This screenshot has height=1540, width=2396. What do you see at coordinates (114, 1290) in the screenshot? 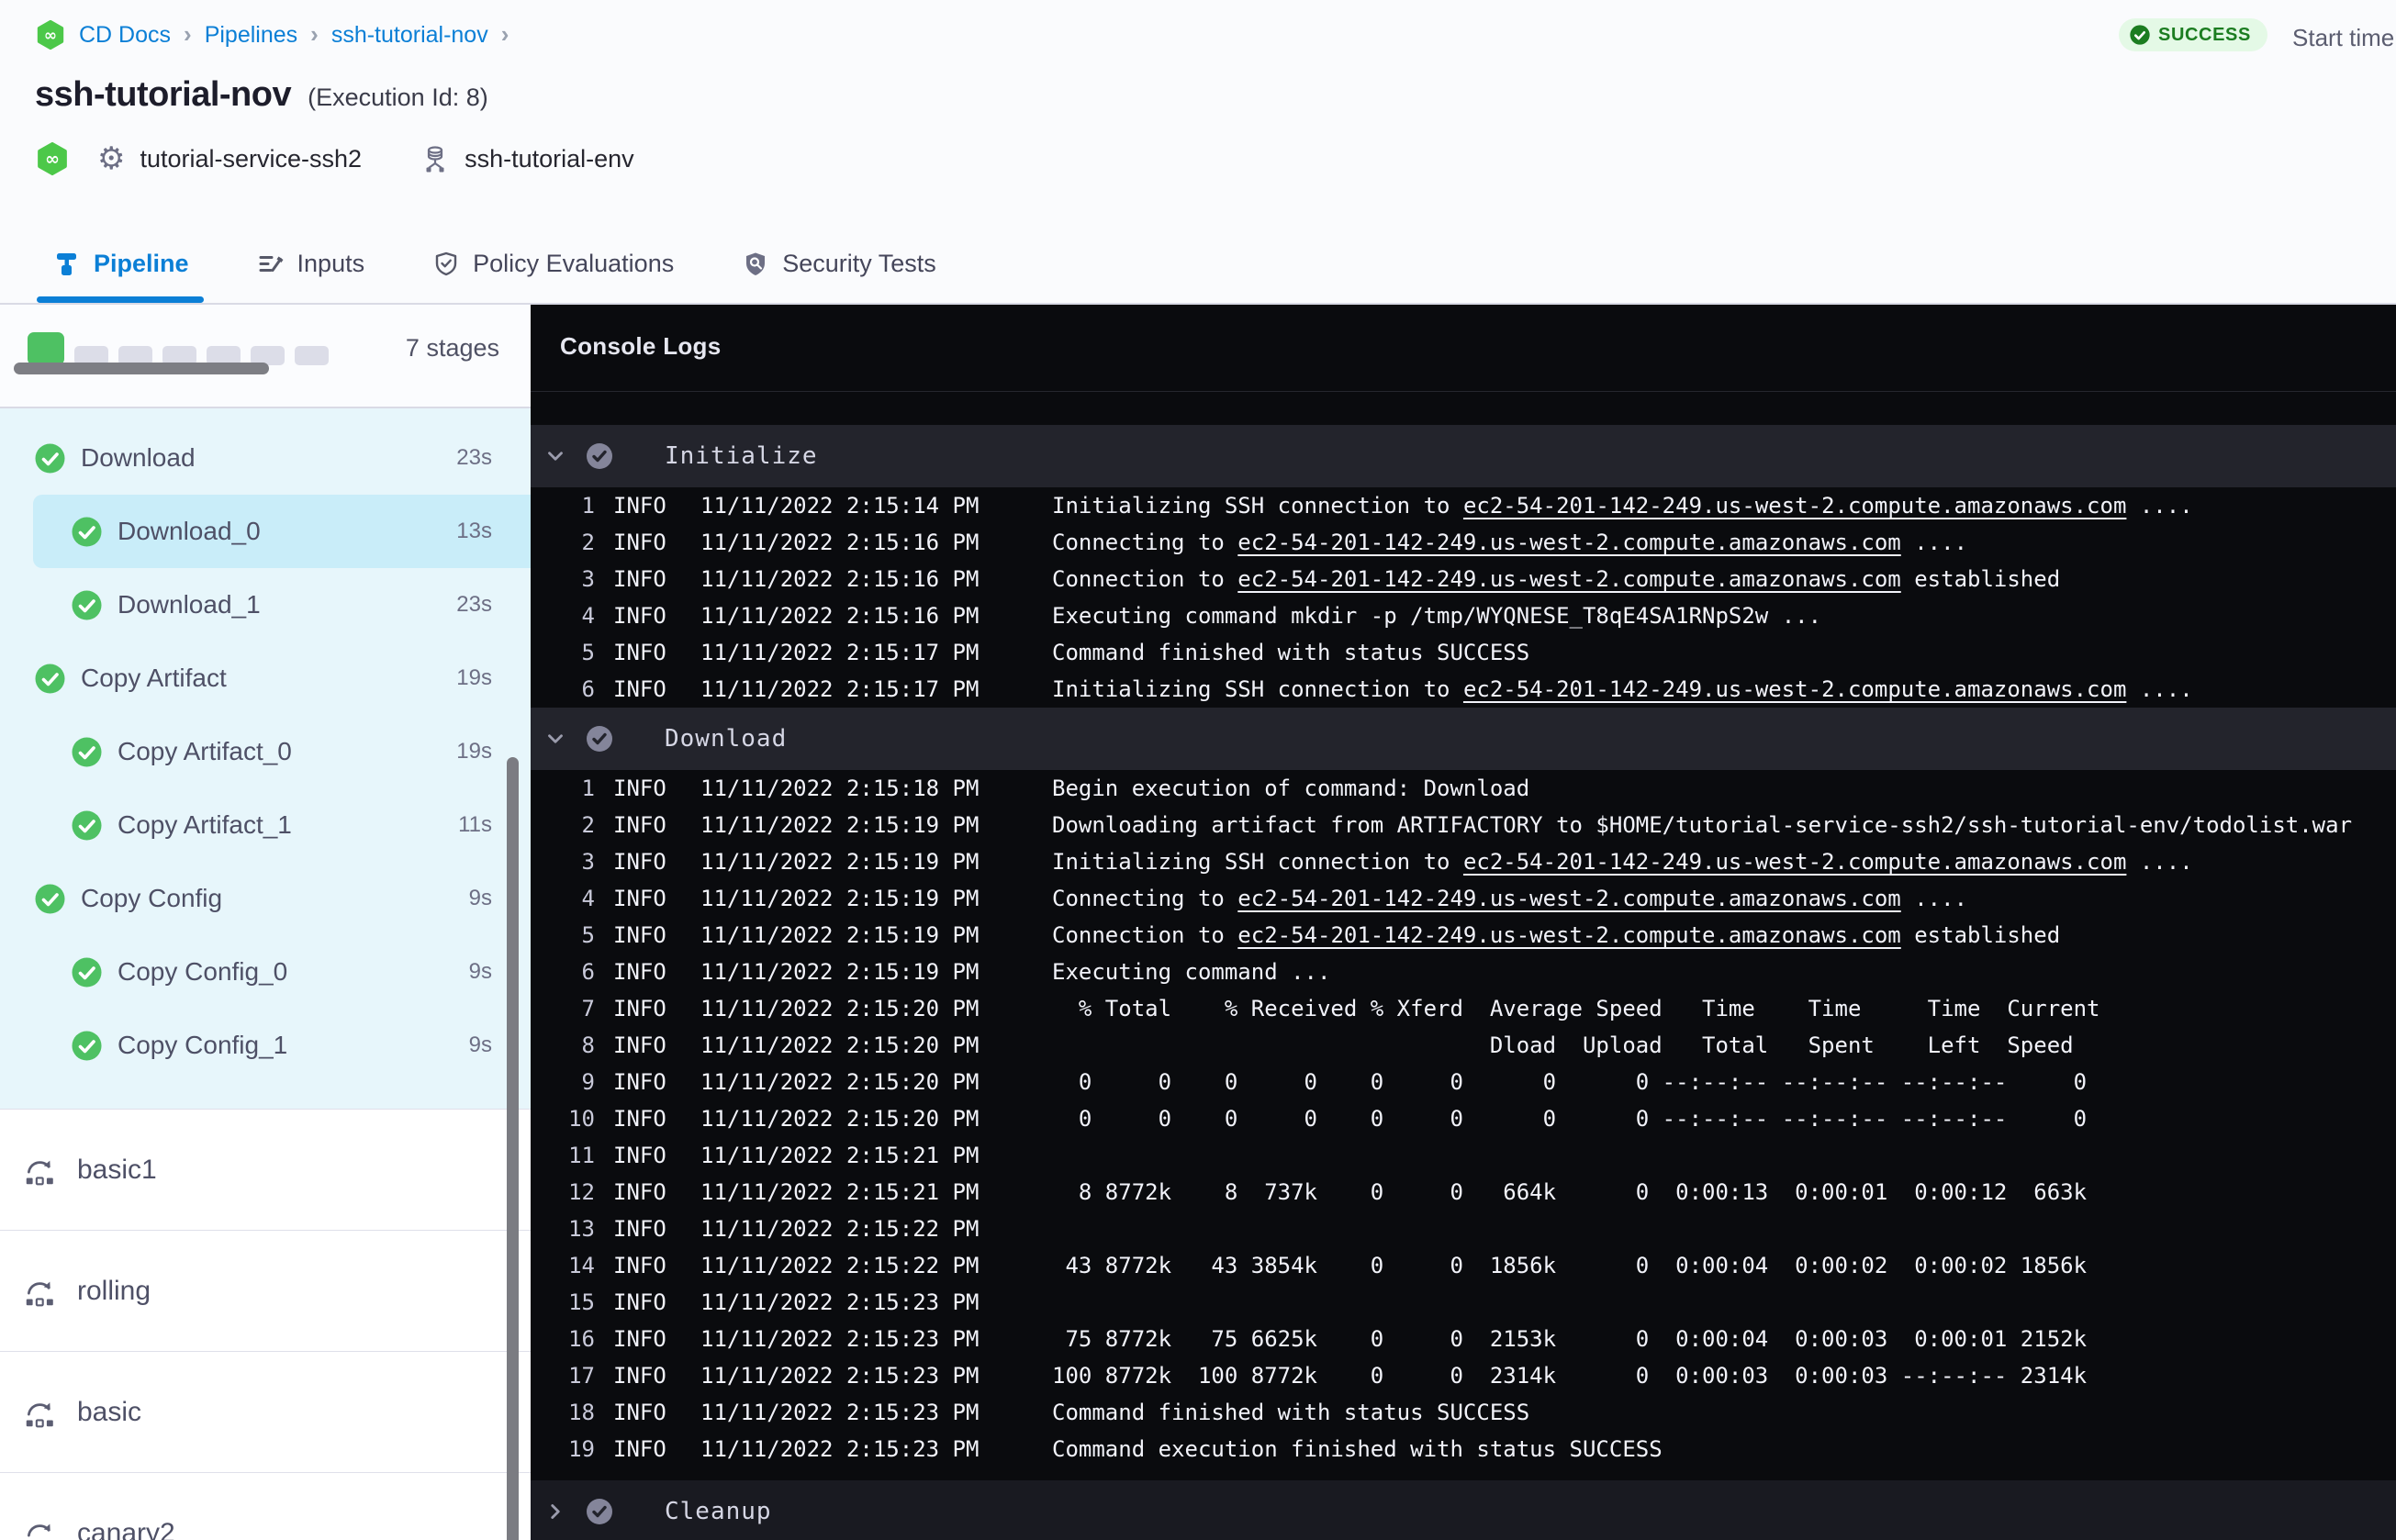
I see `stage-list-item-label: rolling` at bounding box center [114, 1290].